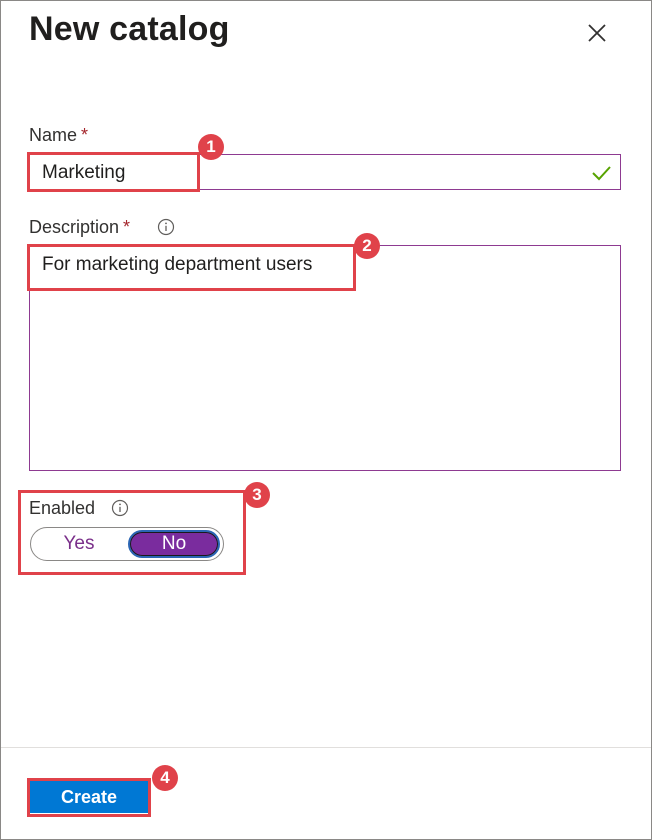  What do you see at coordinates (165, 778) in the screenshot?
I see `callout-badge-4: 4` at bounding box center [165, 778].